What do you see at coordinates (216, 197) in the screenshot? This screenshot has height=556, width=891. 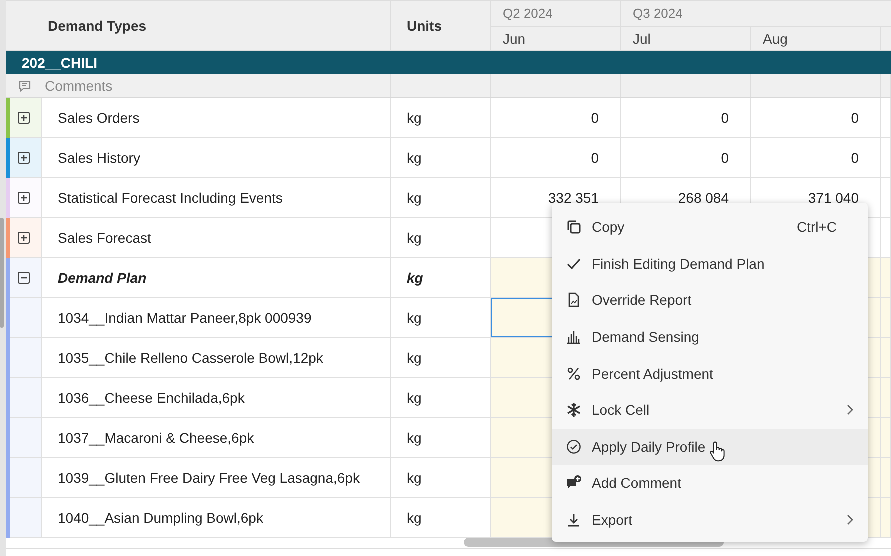 I see `row-label: Statistical Forecast Including Events` at bounding box center [216, 197].